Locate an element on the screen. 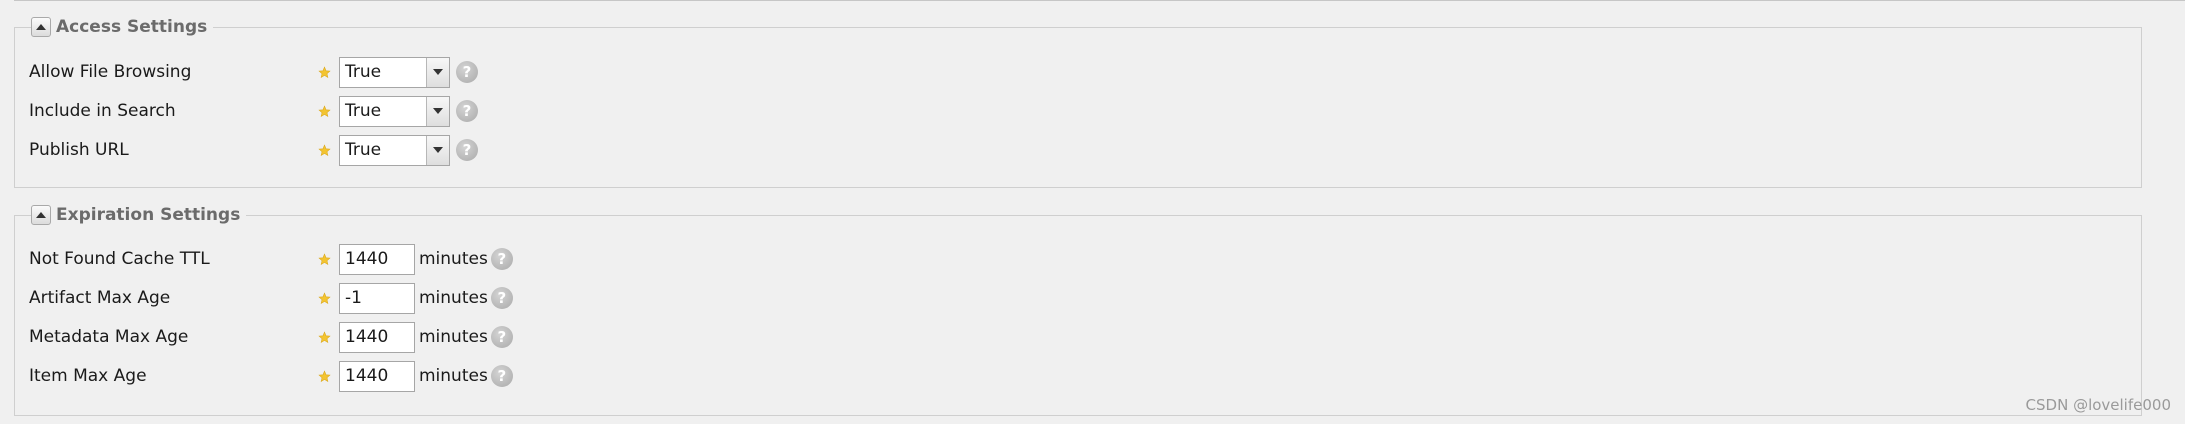 The height and width of the screenshot is (424, 2185). metadata-max-age-input is located at coordinates (377, 337).